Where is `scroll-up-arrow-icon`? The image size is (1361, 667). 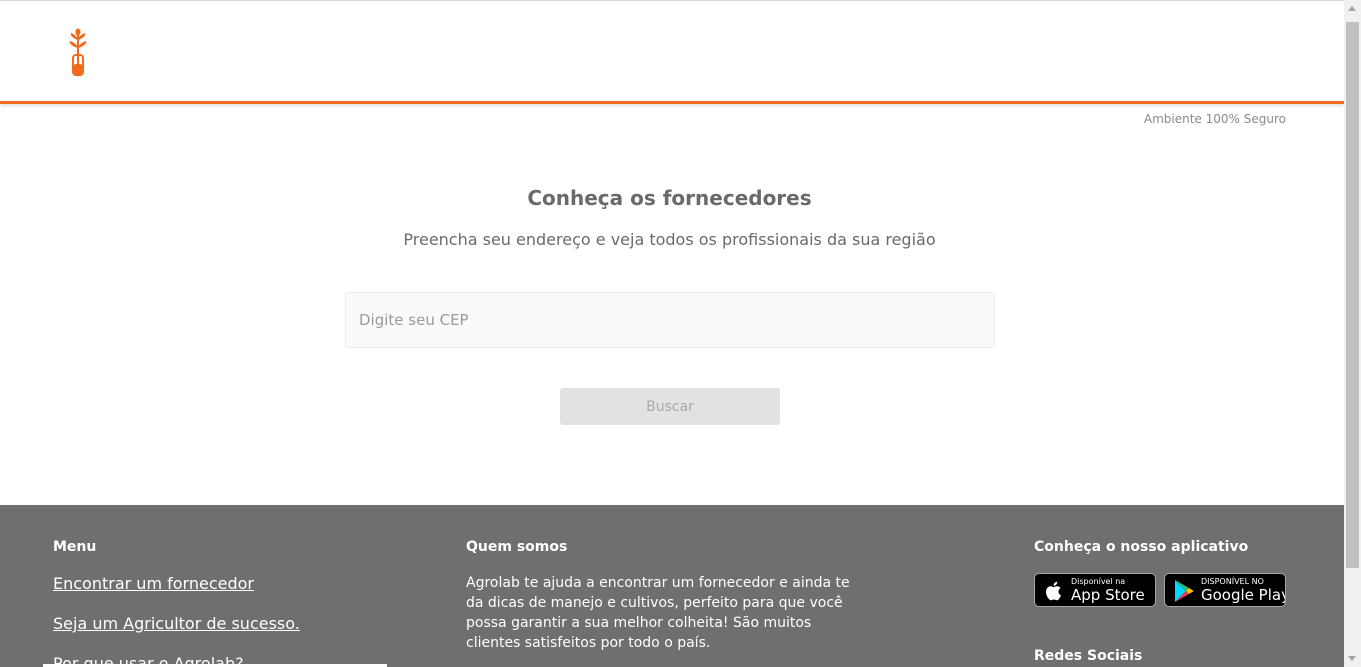 scroll-up-arrow-icon is located at coordinates (1352, 8).